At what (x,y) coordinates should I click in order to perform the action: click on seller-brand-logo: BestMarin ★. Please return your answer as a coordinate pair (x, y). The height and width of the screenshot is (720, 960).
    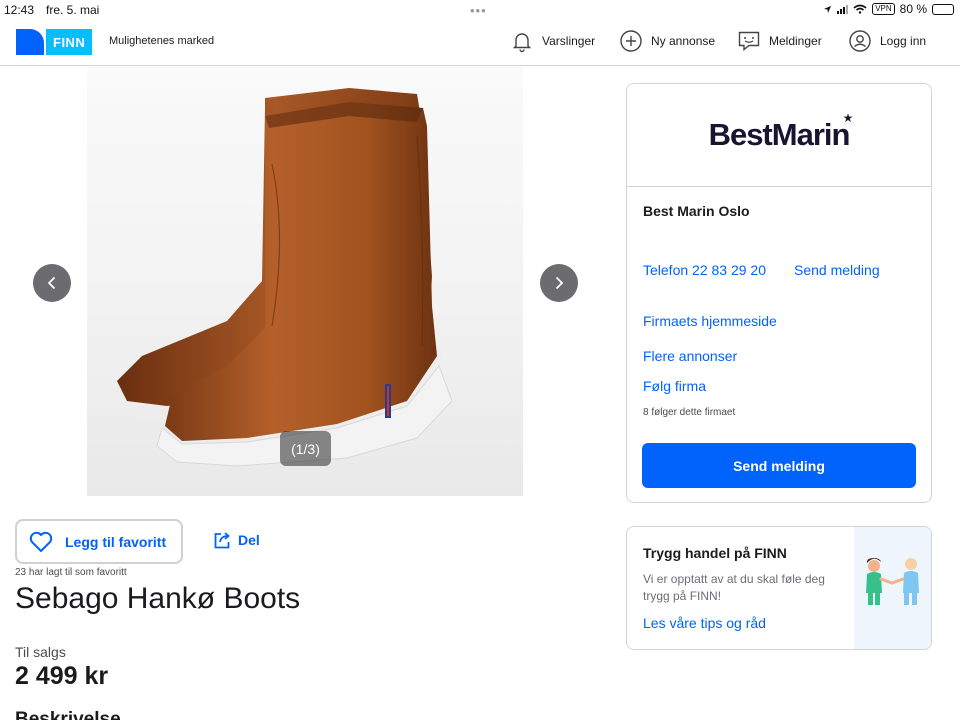
    Looking at the image, I should click on (781, 132).